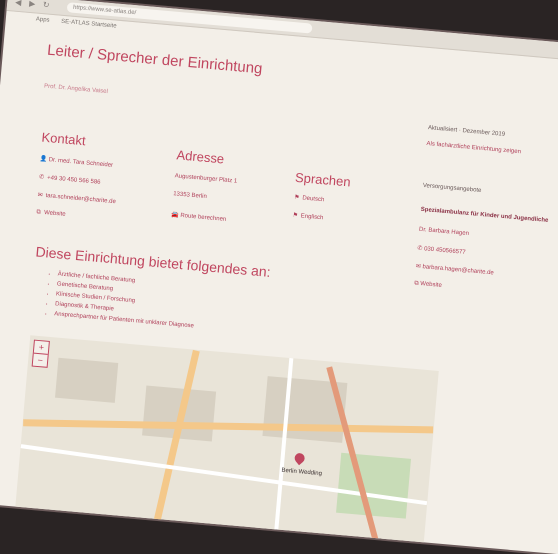 The height and width of the screenshot is (554, 558). Describe the element at coordinates (86, 380) in the screenshot. I see `map-block` at that location.